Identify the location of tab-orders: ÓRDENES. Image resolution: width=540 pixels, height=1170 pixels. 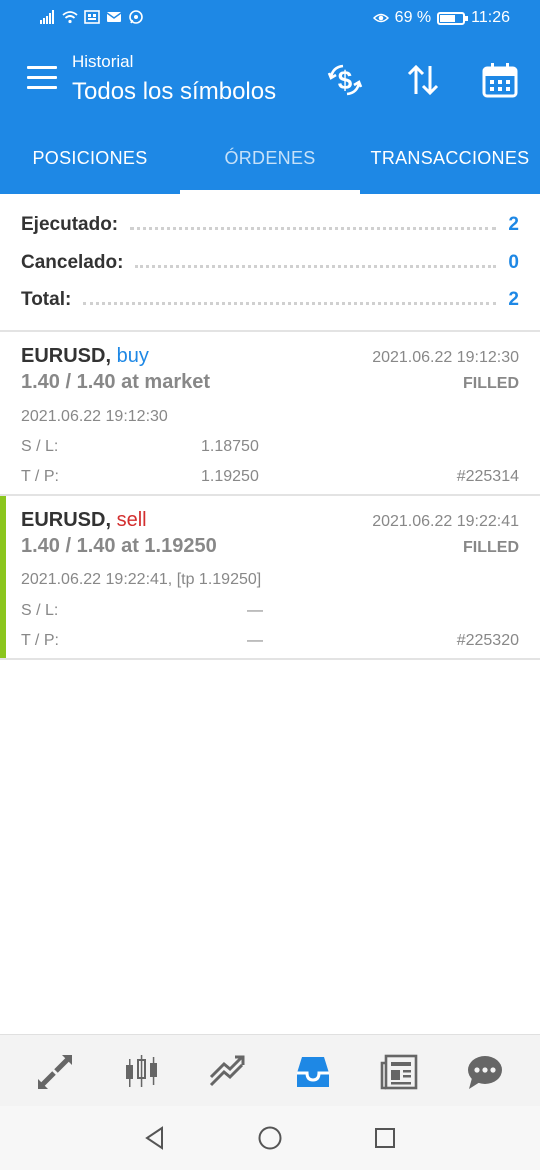
(270, 157).